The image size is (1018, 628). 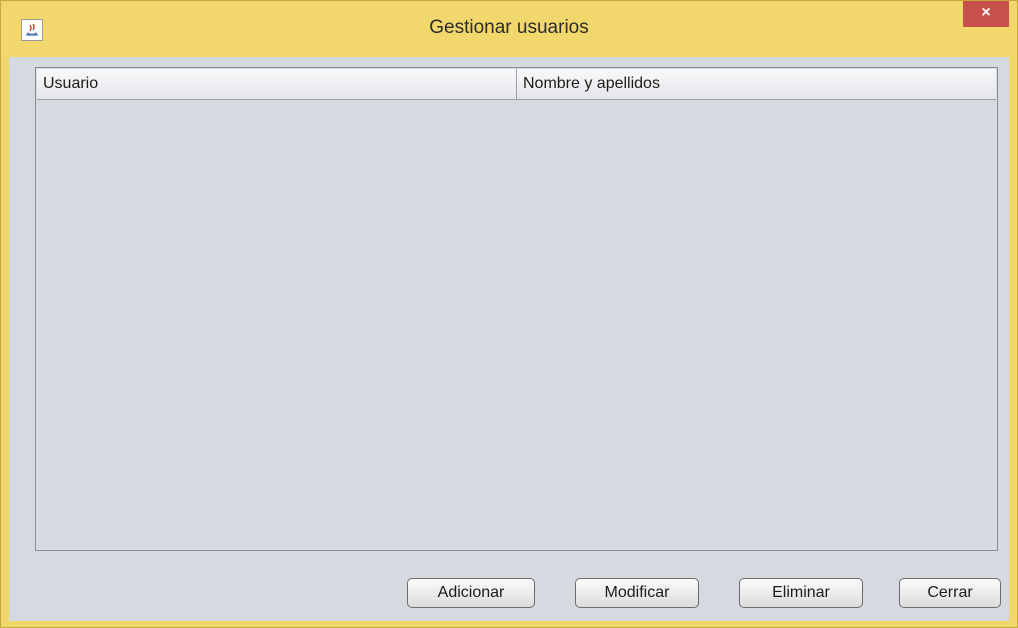 I want to click on table-header: Usuario Nombre y apellidos, so click(x=516, y=84).